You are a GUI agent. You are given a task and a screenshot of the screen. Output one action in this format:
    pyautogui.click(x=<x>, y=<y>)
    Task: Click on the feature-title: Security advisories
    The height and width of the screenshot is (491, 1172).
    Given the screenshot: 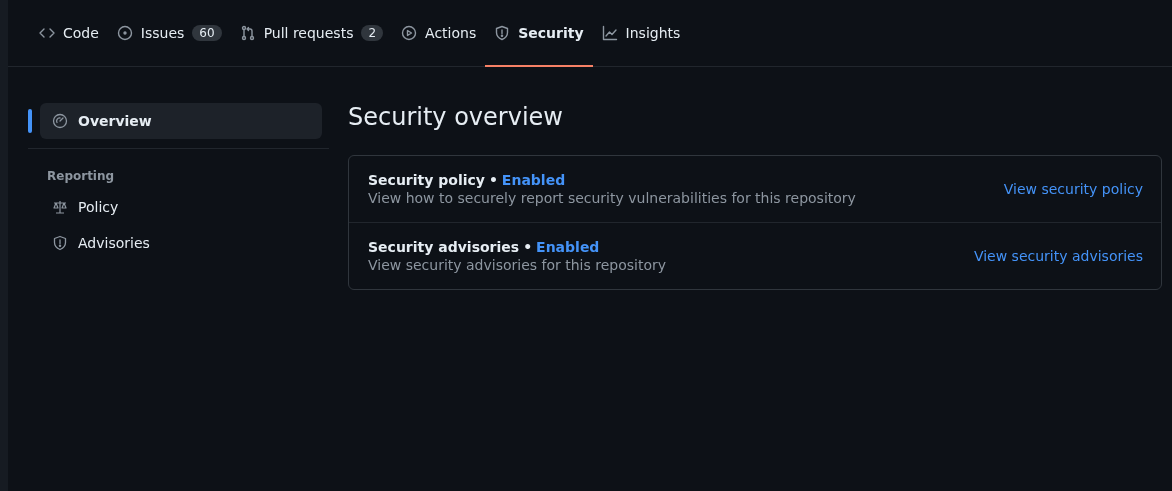 What is the action you would take?
    pyautogui.click(x=444, y=247)
    